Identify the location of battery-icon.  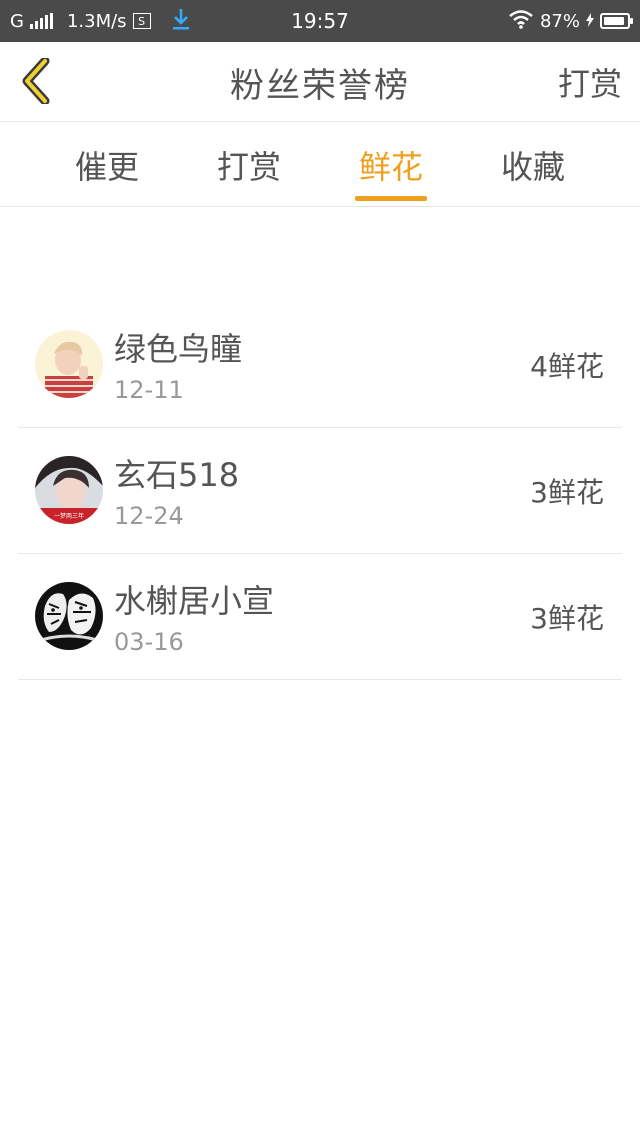
(616, 21).